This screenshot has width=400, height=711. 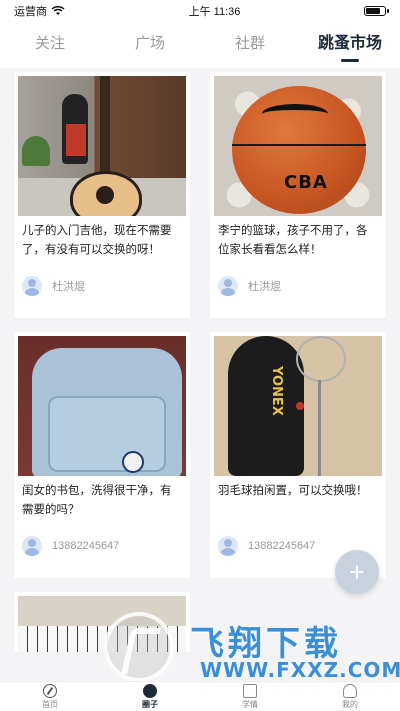 I want to click on backpack-image, so click(x=102, y=406).